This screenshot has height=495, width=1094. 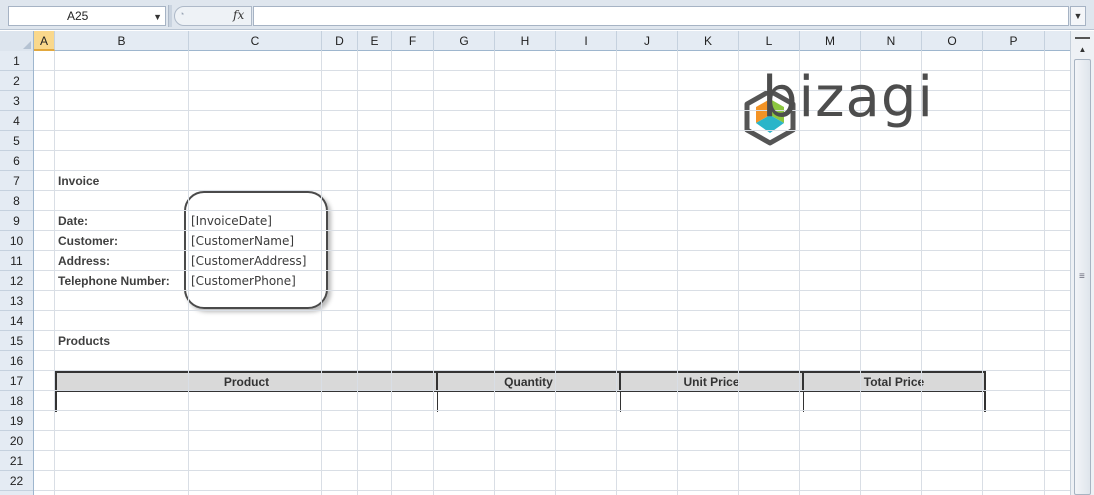 I want to click on row-header-15: 15, so click(x=16, y=341).